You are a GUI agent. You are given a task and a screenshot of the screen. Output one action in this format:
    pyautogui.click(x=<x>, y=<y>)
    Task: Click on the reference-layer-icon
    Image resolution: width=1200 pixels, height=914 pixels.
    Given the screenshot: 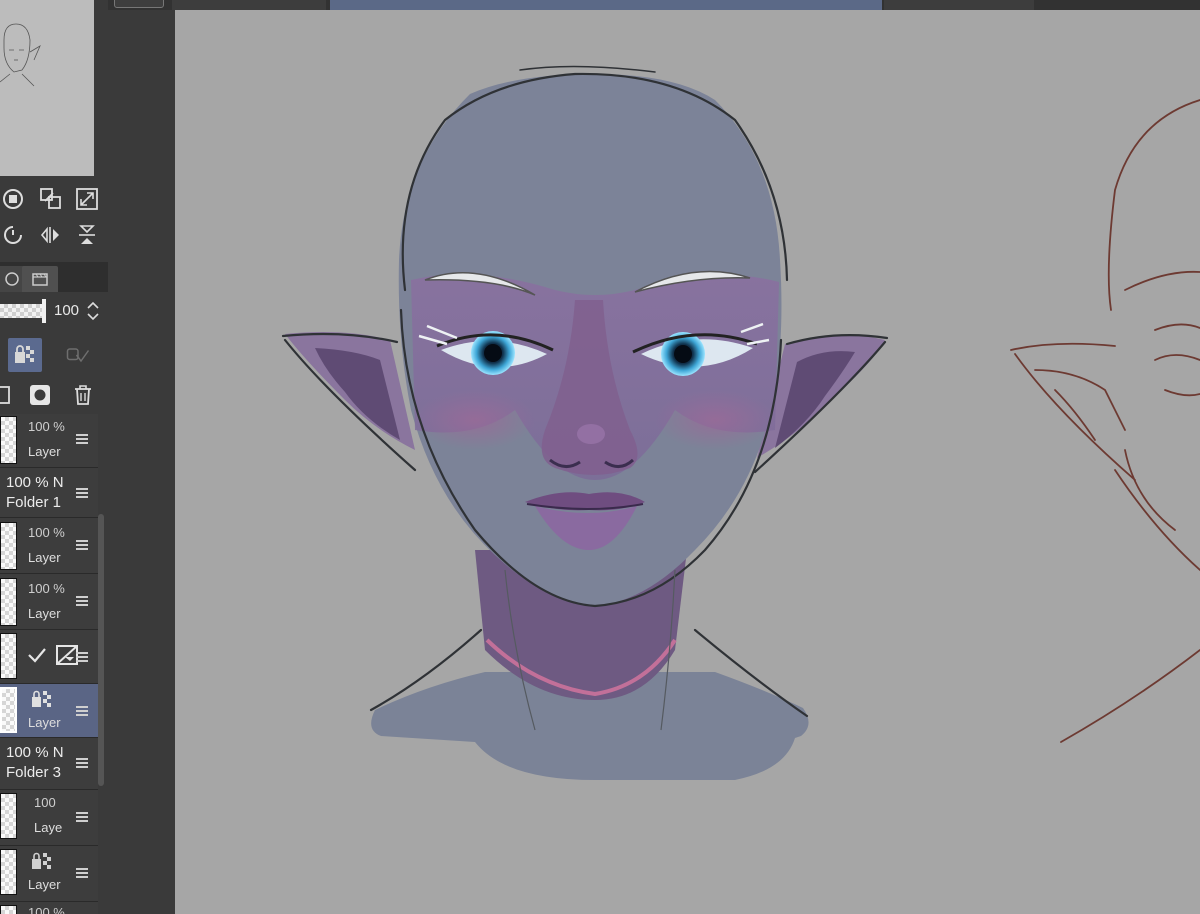 What is the action you would take?
    pyautogui.click(x=78, y=355)
    